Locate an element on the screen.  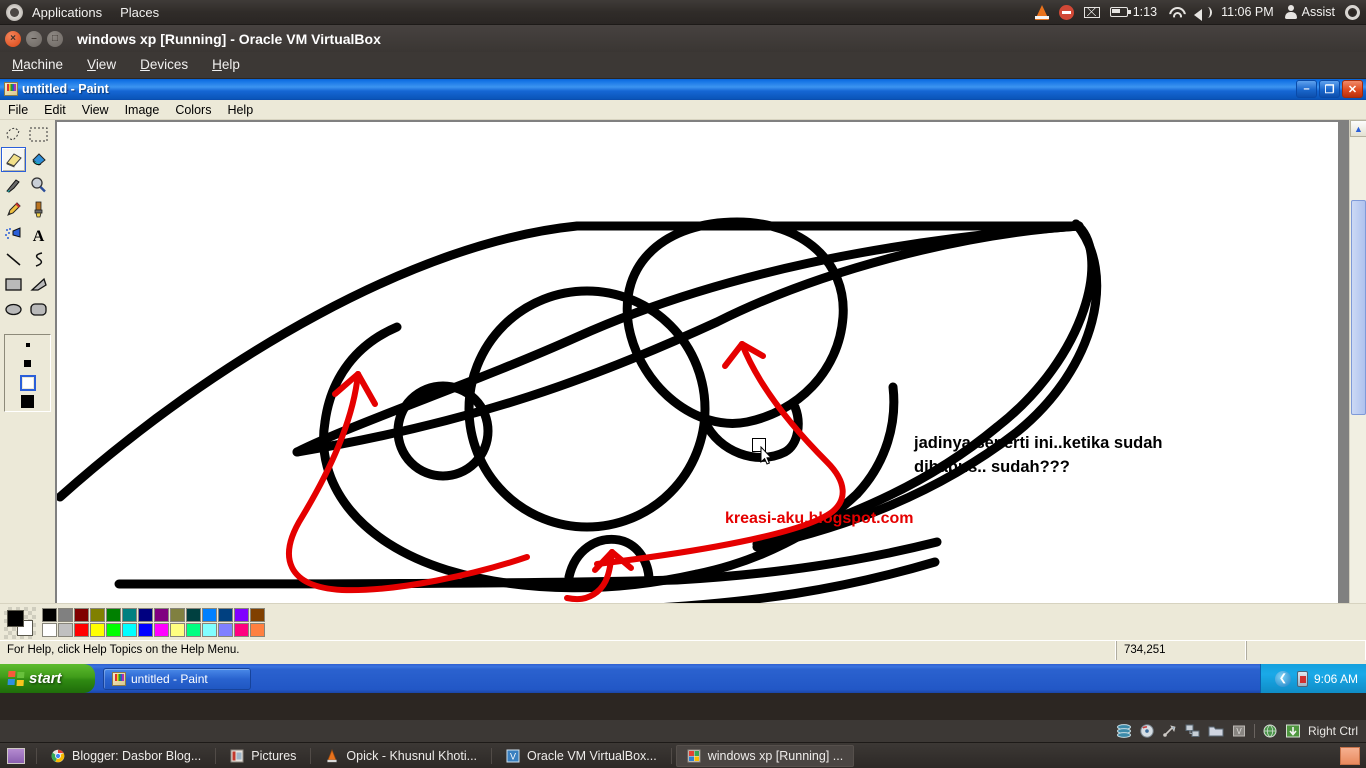
scroll-up-button: ▲ is located at coordinates (1358, 128).